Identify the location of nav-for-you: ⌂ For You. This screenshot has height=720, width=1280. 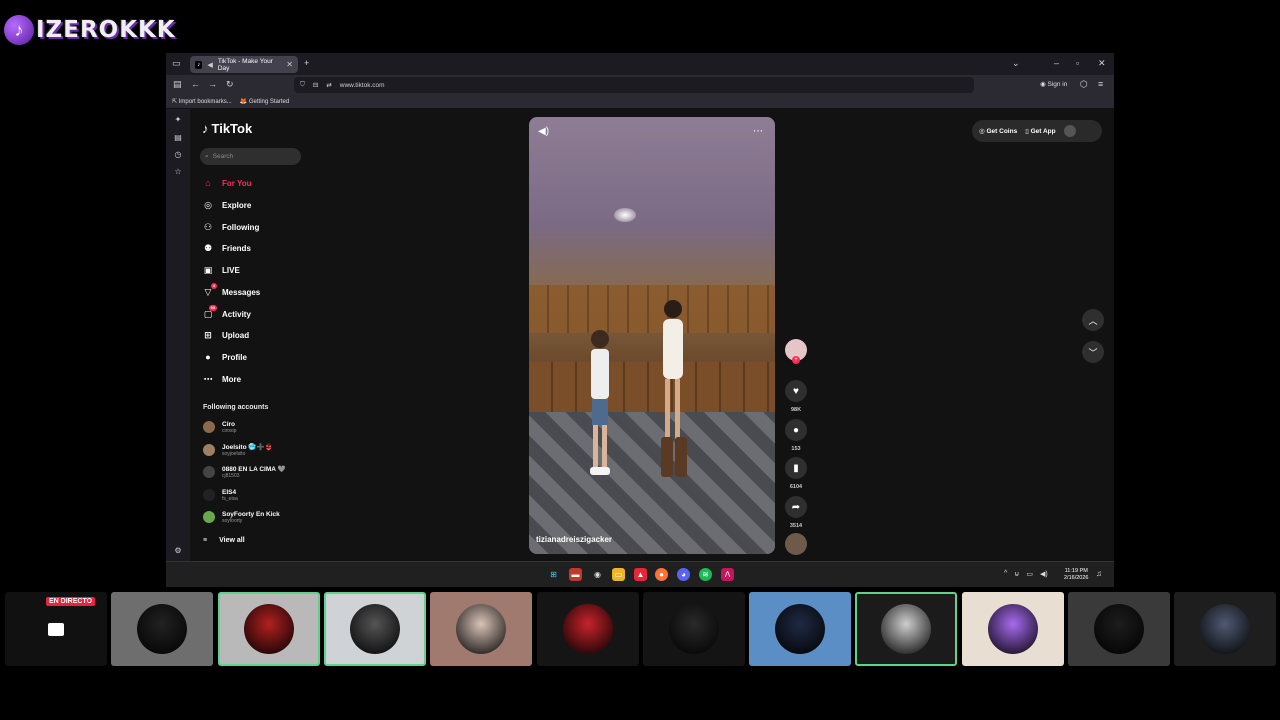
(227, 183).